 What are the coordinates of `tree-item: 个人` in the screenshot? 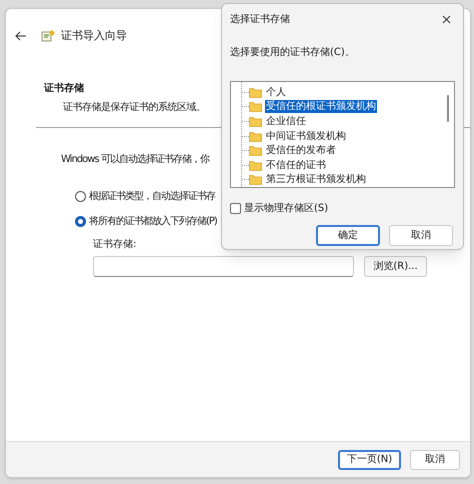 It's located at (276, 92).